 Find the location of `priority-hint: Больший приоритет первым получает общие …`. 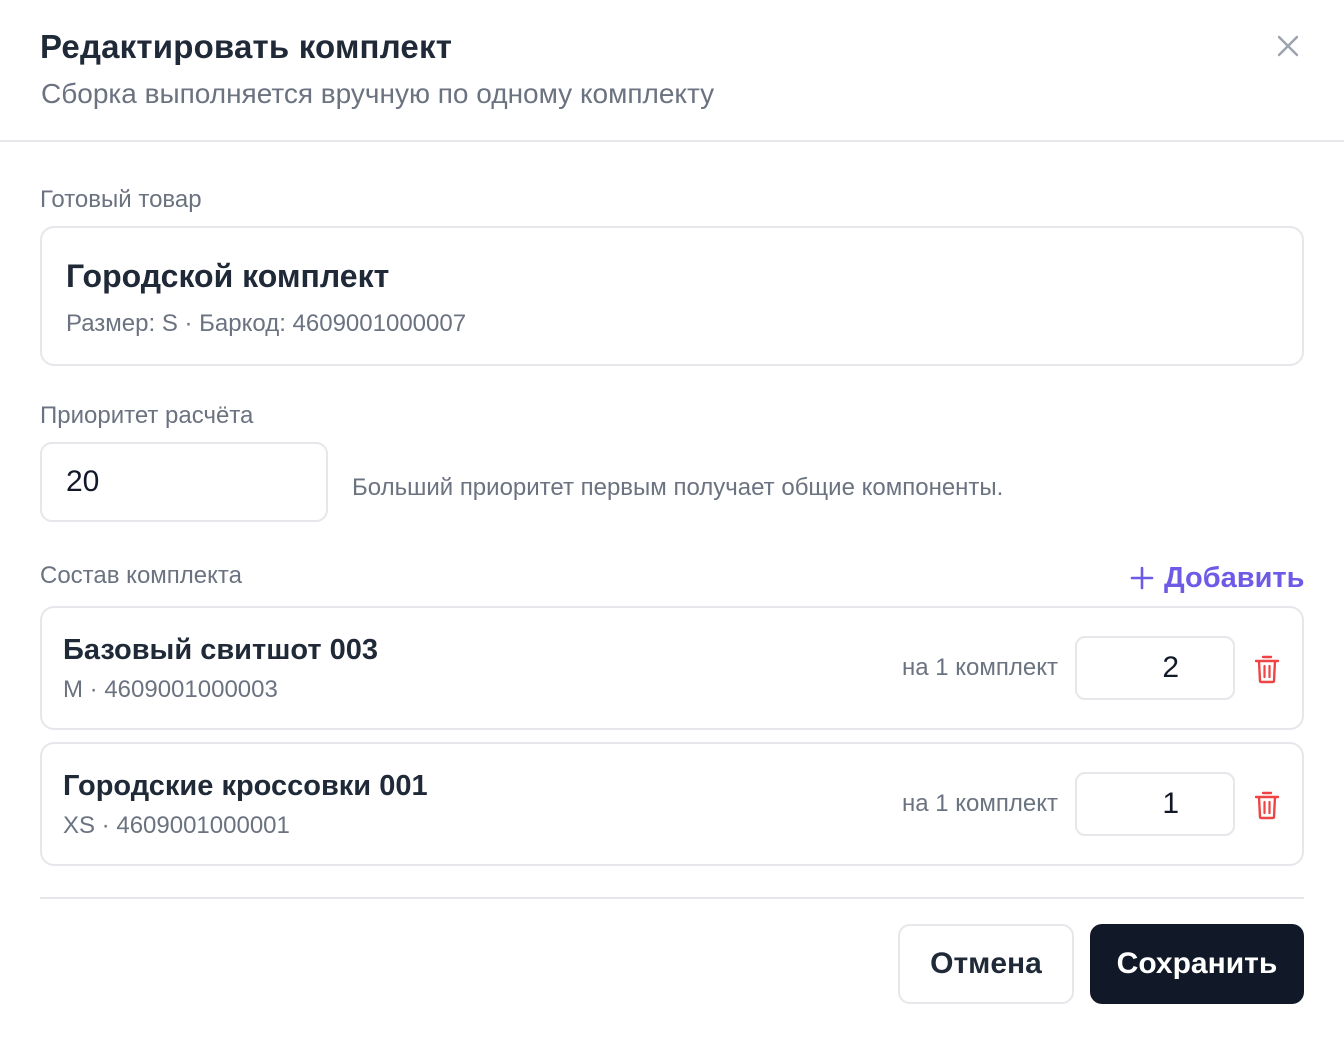

priority-hint: Больший приоритет первым получает общие … is located at coordinates (678, 487).